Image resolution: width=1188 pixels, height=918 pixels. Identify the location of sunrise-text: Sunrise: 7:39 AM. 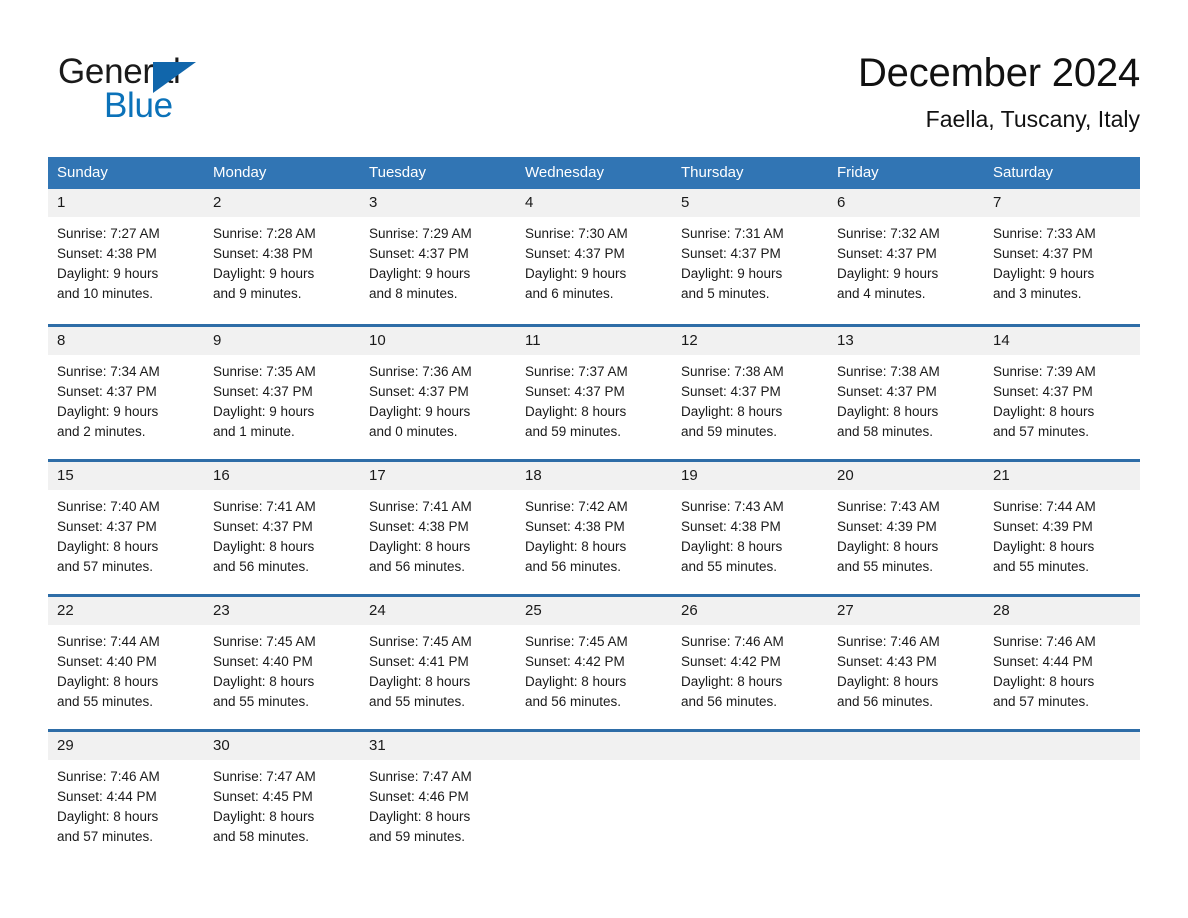
(1044, 371).